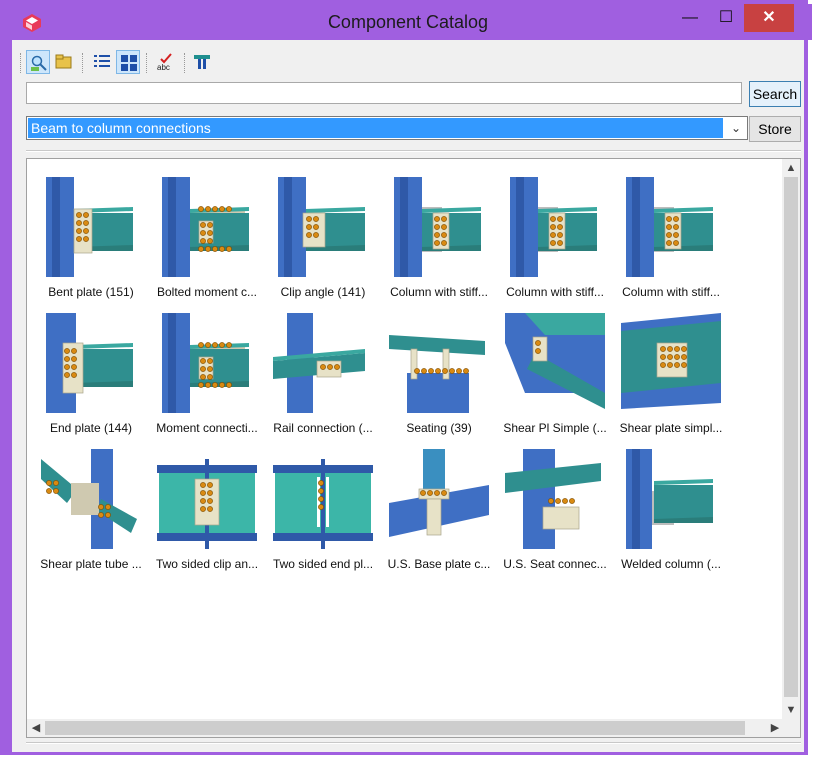 The height and width of the screenshot is (763, 816). I want to click on scroll-down-icon: ▼, so click(791, 710).